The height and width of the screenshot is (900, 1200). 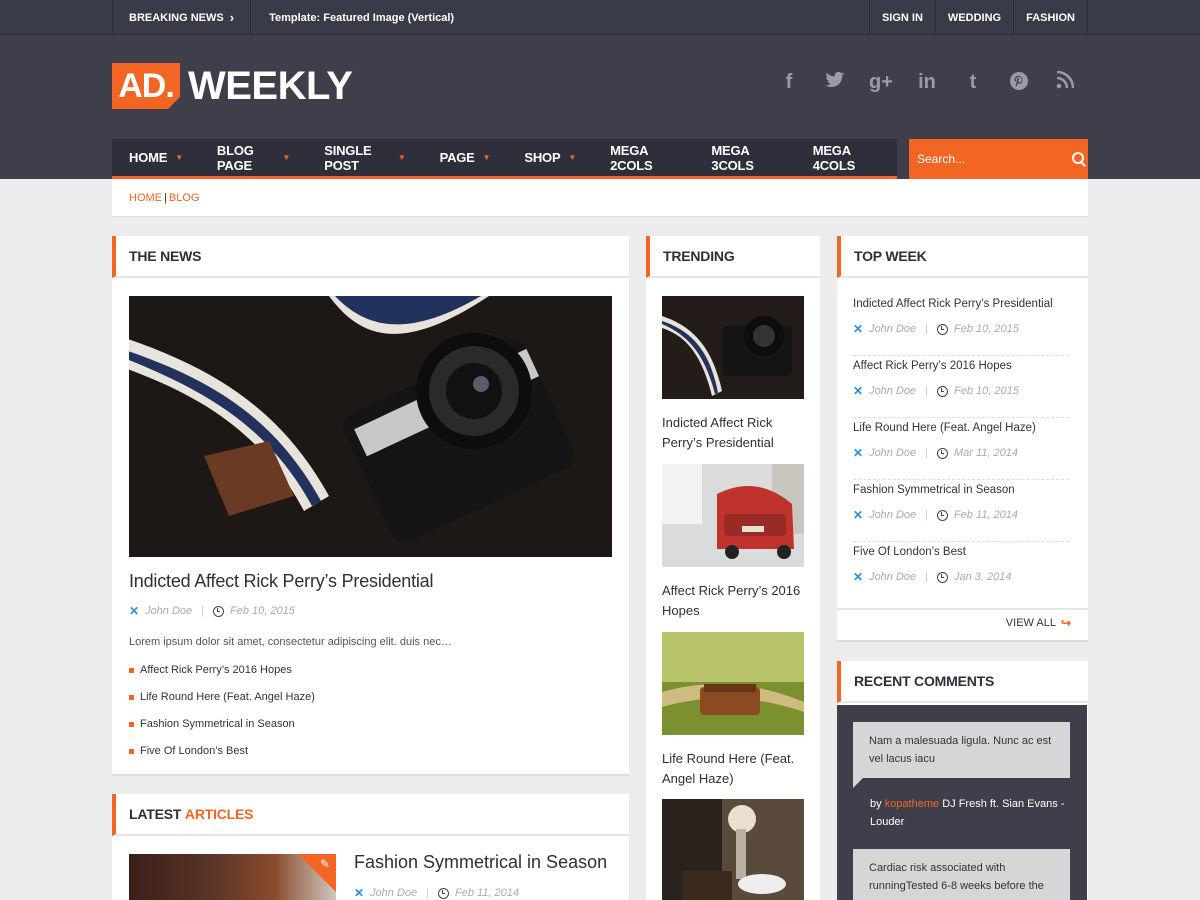 What do you see at coordinates (1019, 84) in the screenshot?
I see `pinterest-icon` at bounding box center [1019, 84].